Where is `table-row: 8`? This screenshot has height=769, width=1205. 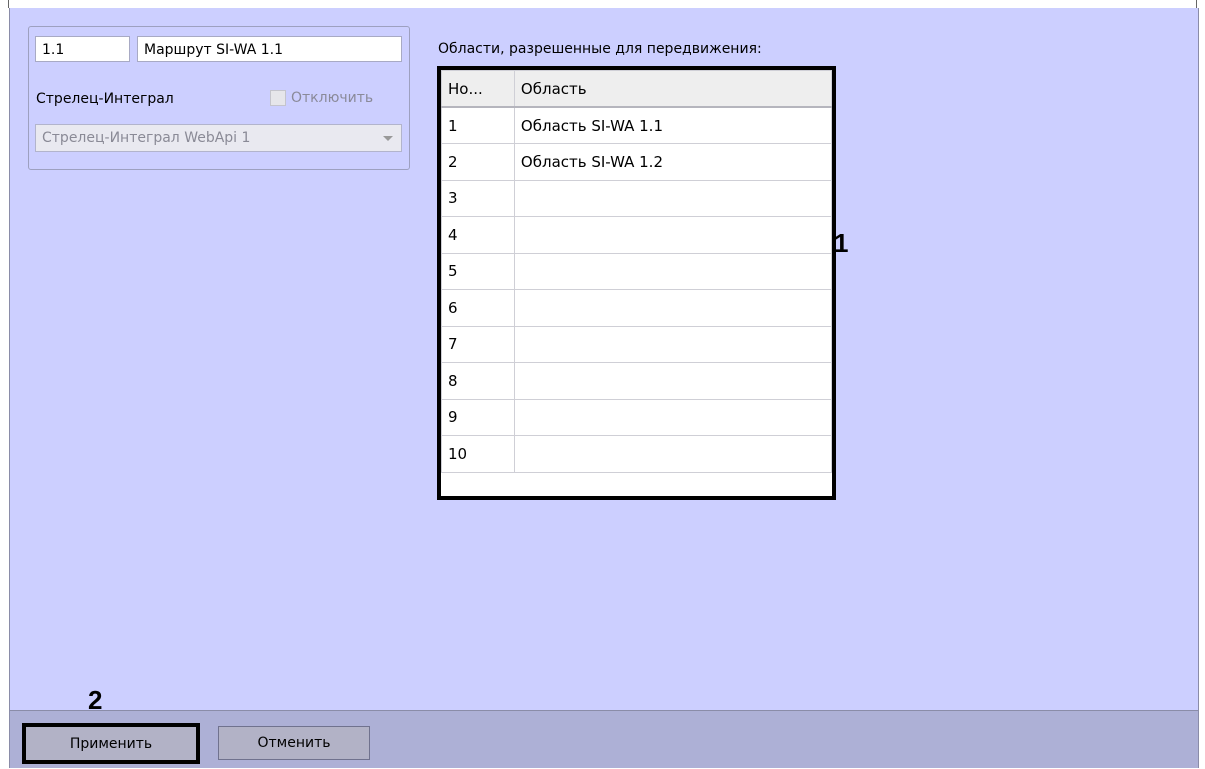
table-row: 8 is located at coordinates (637, 381).